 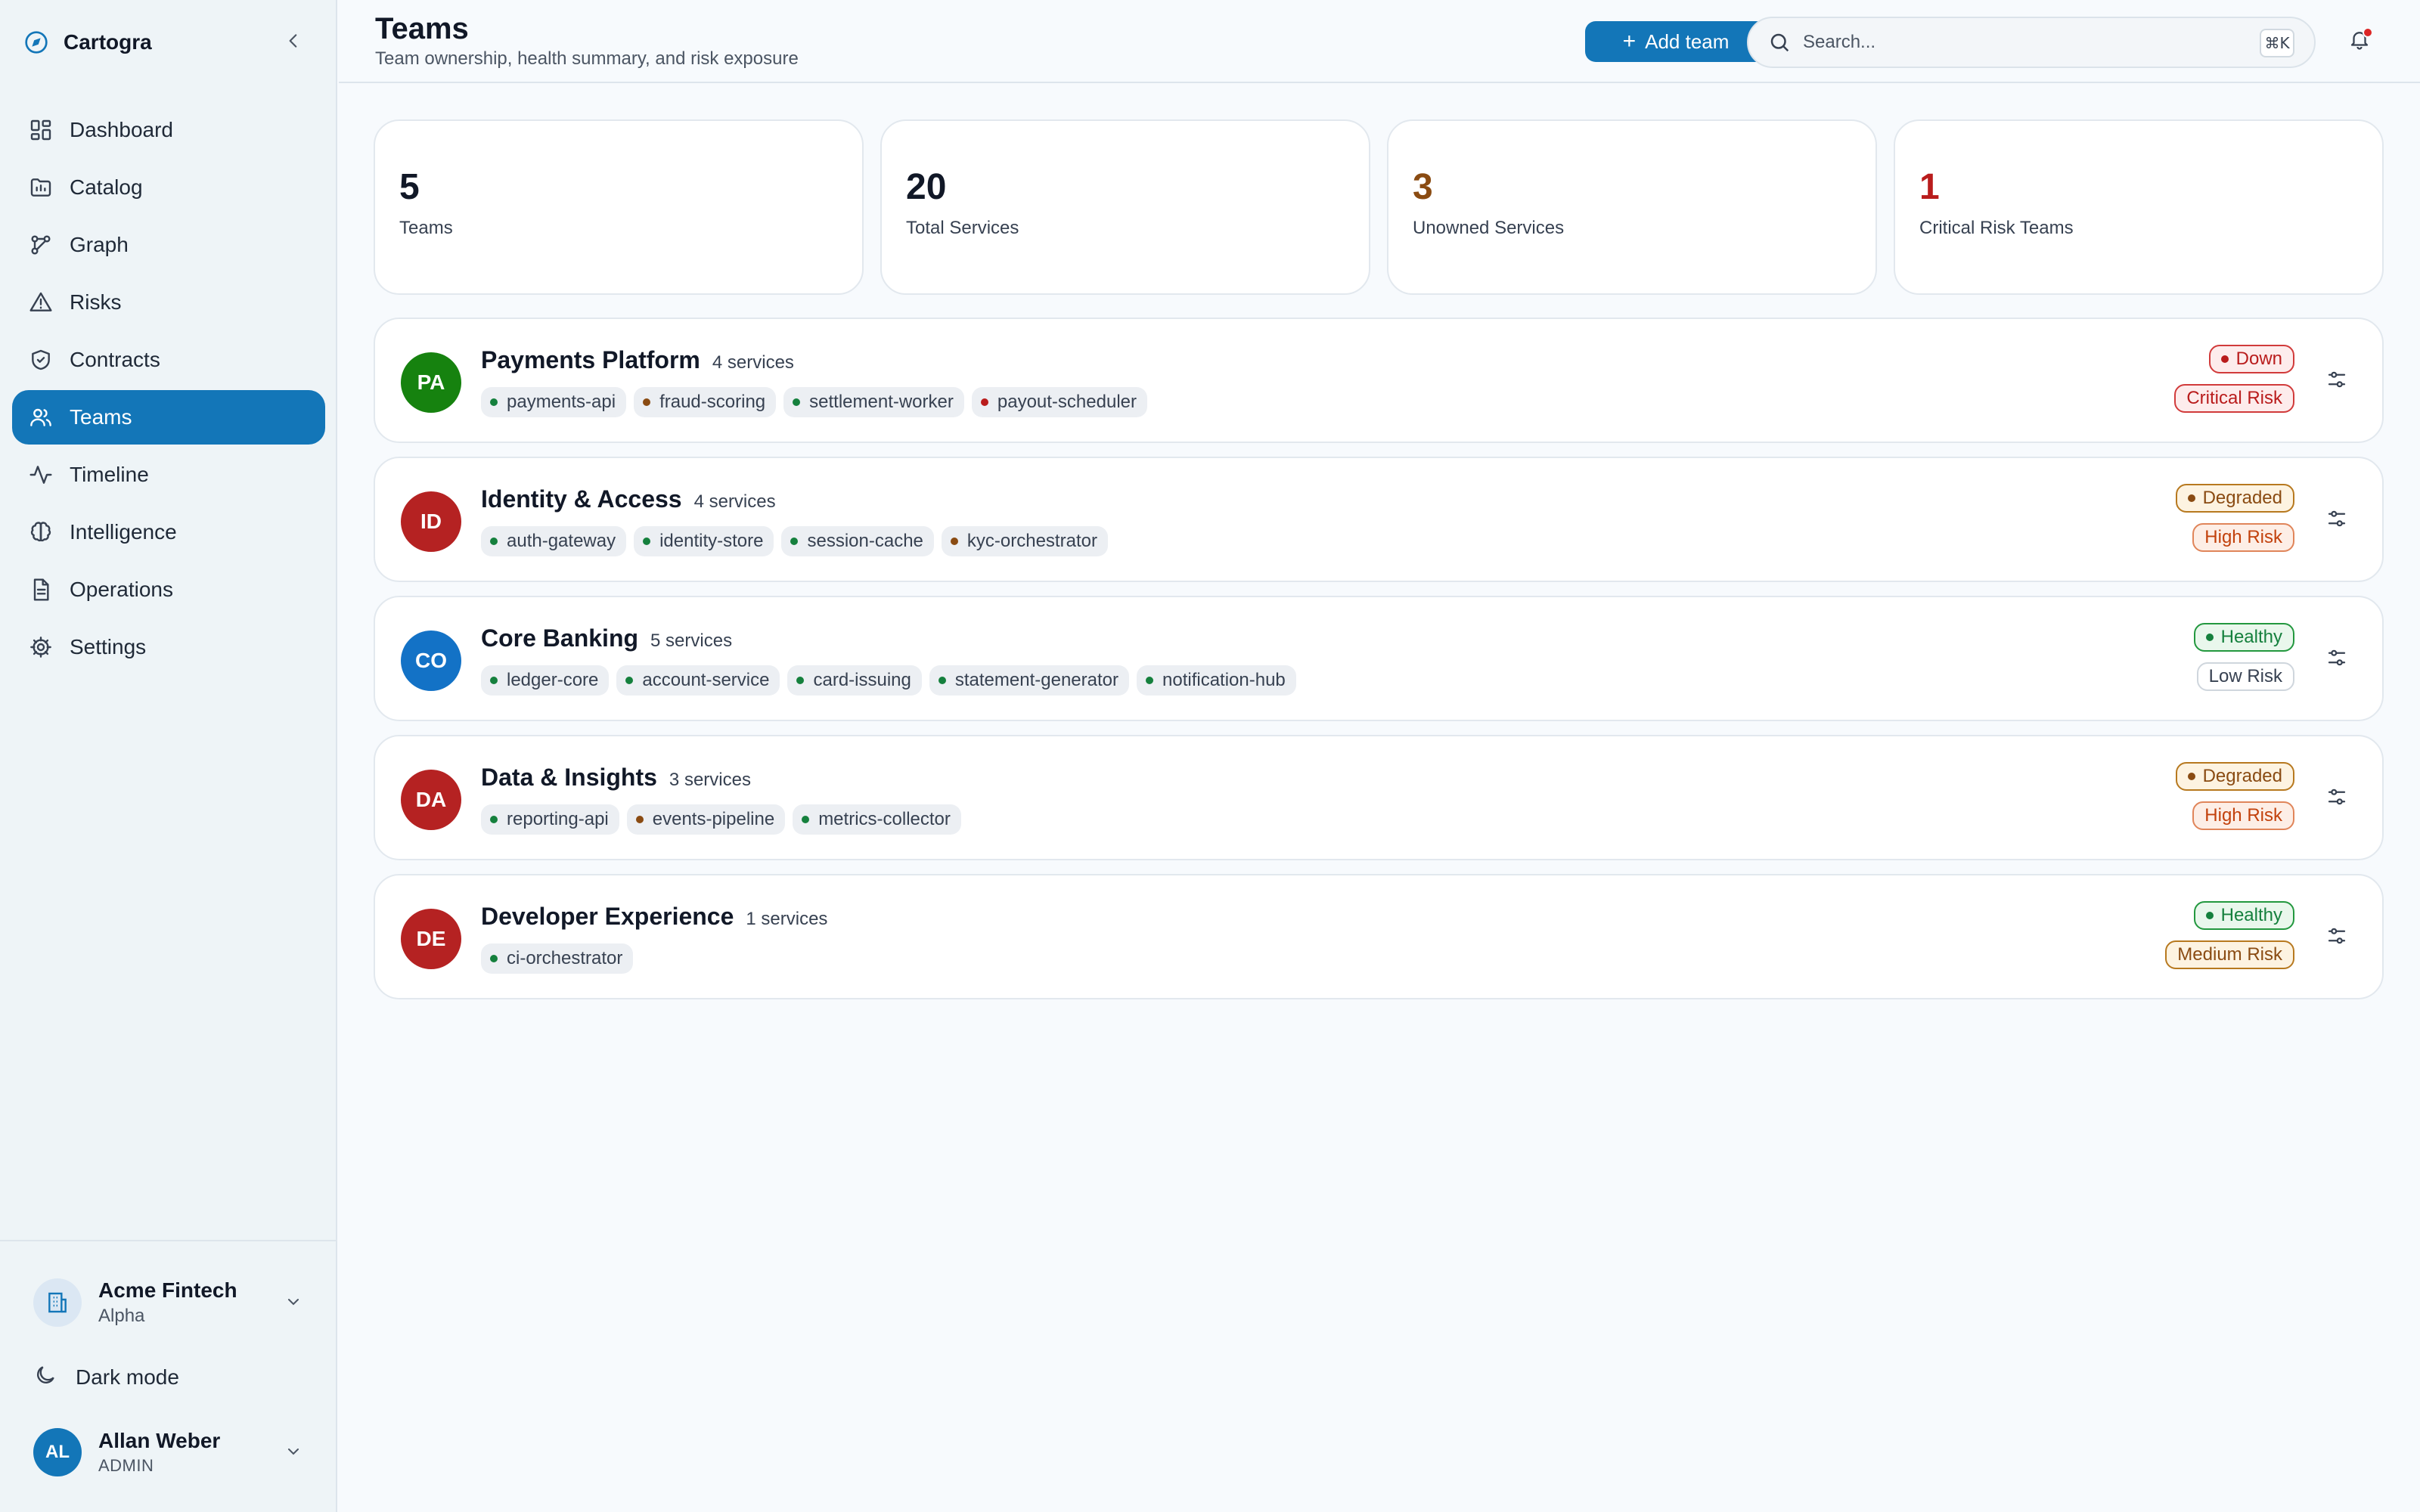 I want to click on stat-label: Total Services, so click(x=962, y=228).